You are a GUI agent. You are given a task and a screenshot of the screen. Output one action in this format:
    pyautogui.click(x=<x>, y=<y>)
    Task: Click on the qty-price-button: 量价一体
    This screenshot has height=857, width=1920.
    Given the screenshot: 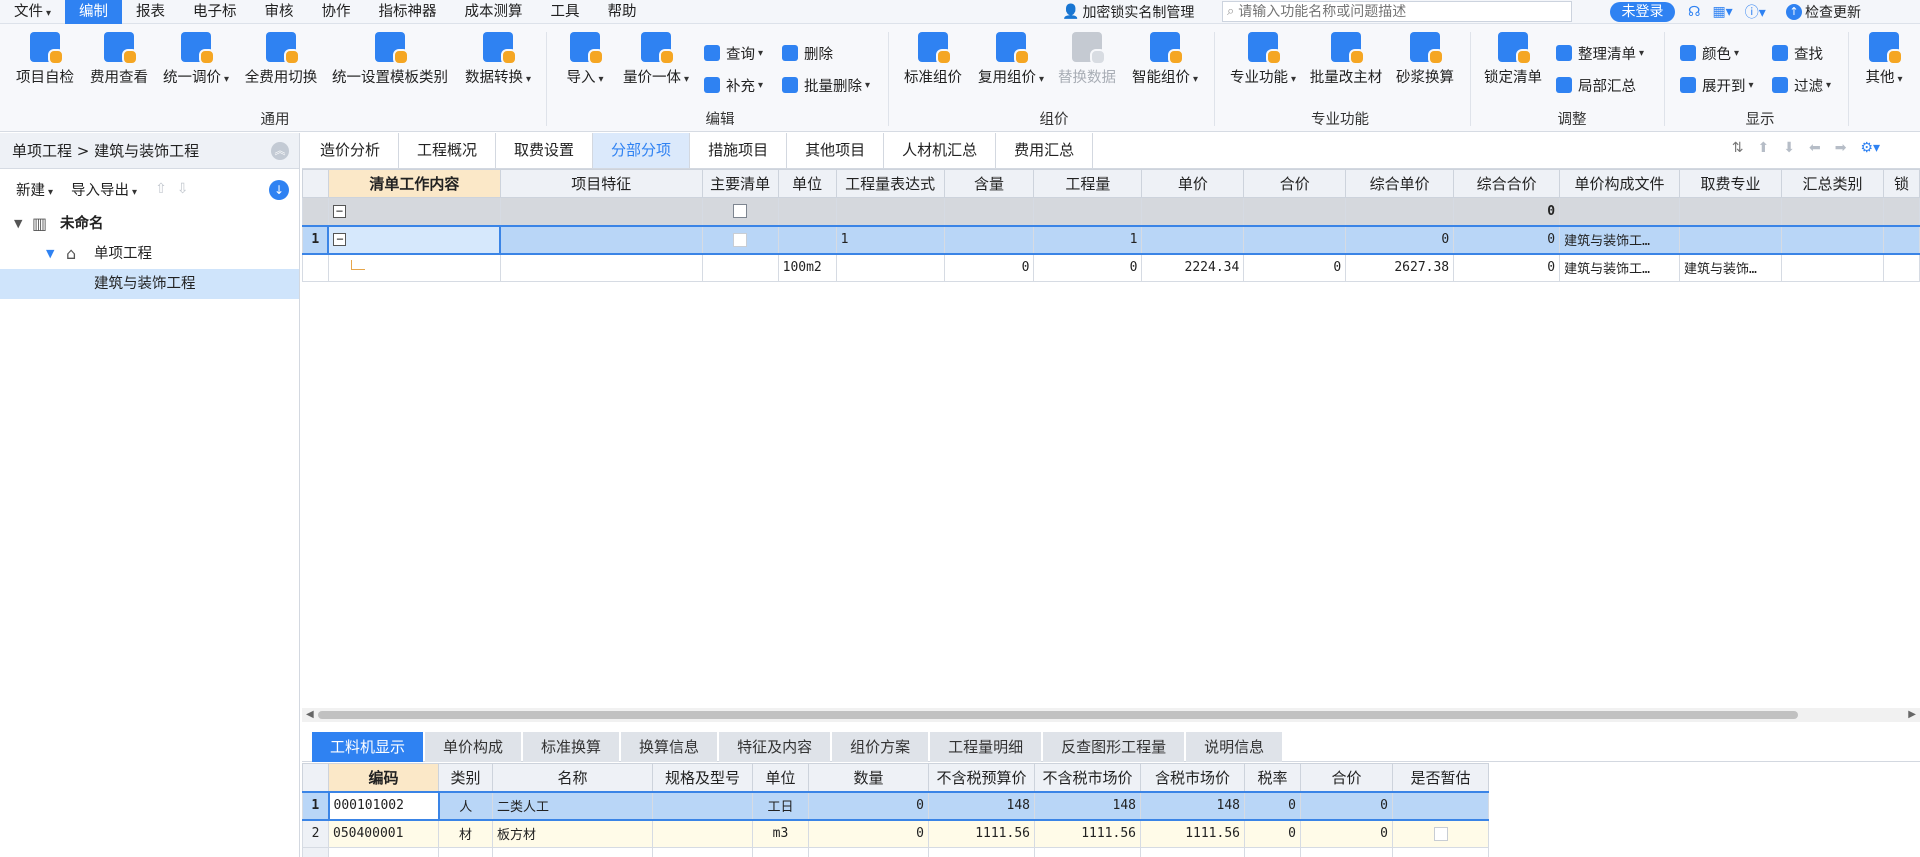 What is the action you would take?
    pyautogui.click(x=656, y=55)
    